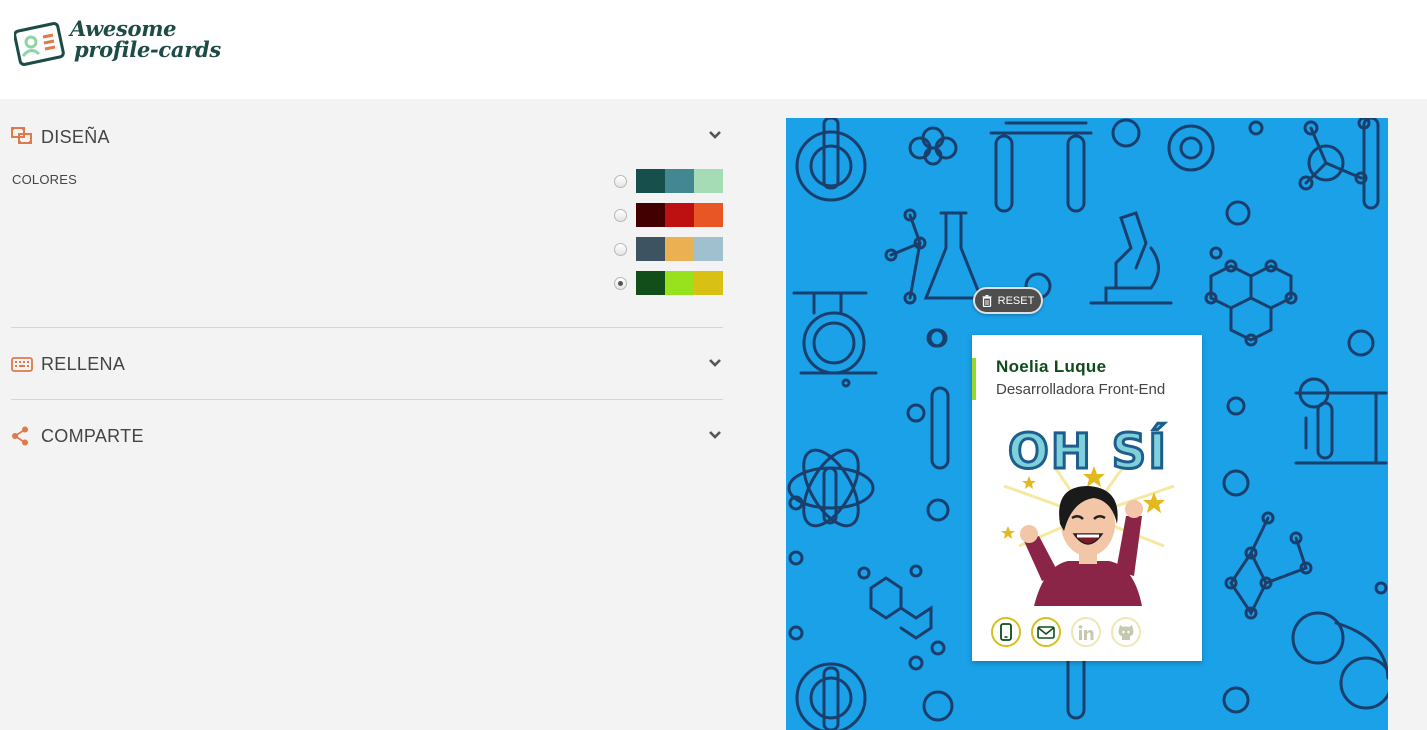 The height and width of the screenshot is (730, 1427). Describe the element at coordinates (713, 49) in the screenshot. I see `app-header: Awesome profile-cards` at that location.